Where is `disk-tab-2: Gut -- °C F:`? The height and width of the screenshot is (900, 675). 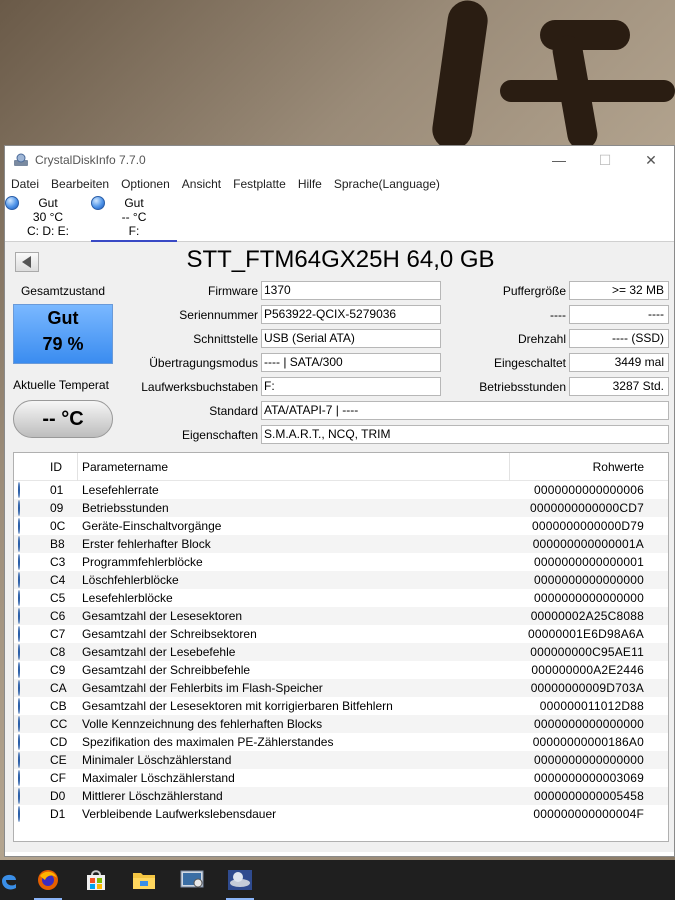 disk-tab-2: Gut -- °C F: is located at coordinates (134, 218).